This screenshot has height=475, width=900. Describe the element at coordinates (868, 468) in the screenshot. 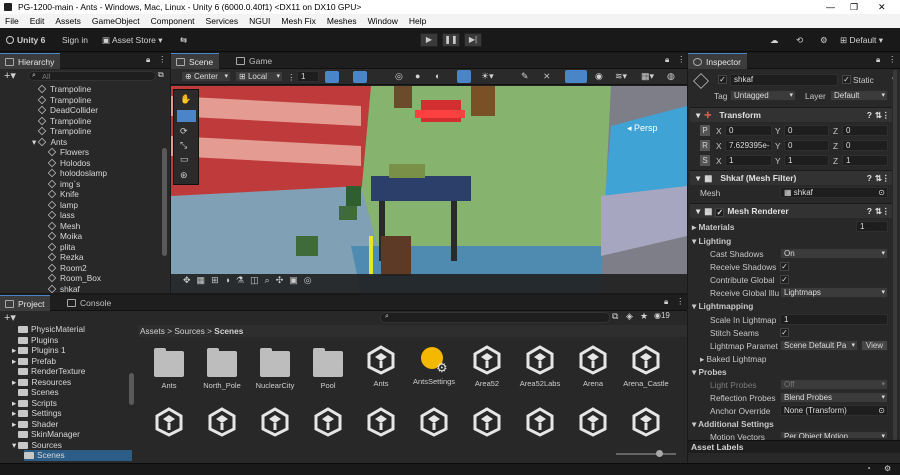

I see `progress-icon: ◔` at that location.